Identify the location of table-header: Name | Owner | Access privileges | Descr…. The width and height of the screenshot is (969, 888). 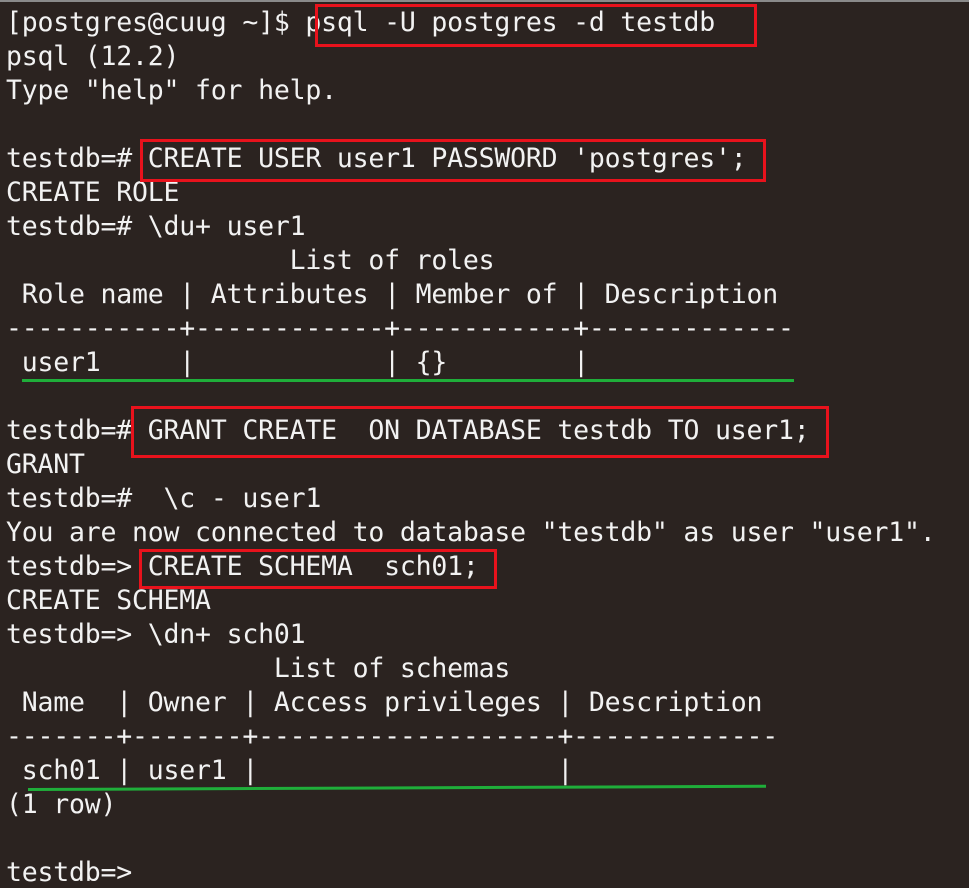
(384, 703).